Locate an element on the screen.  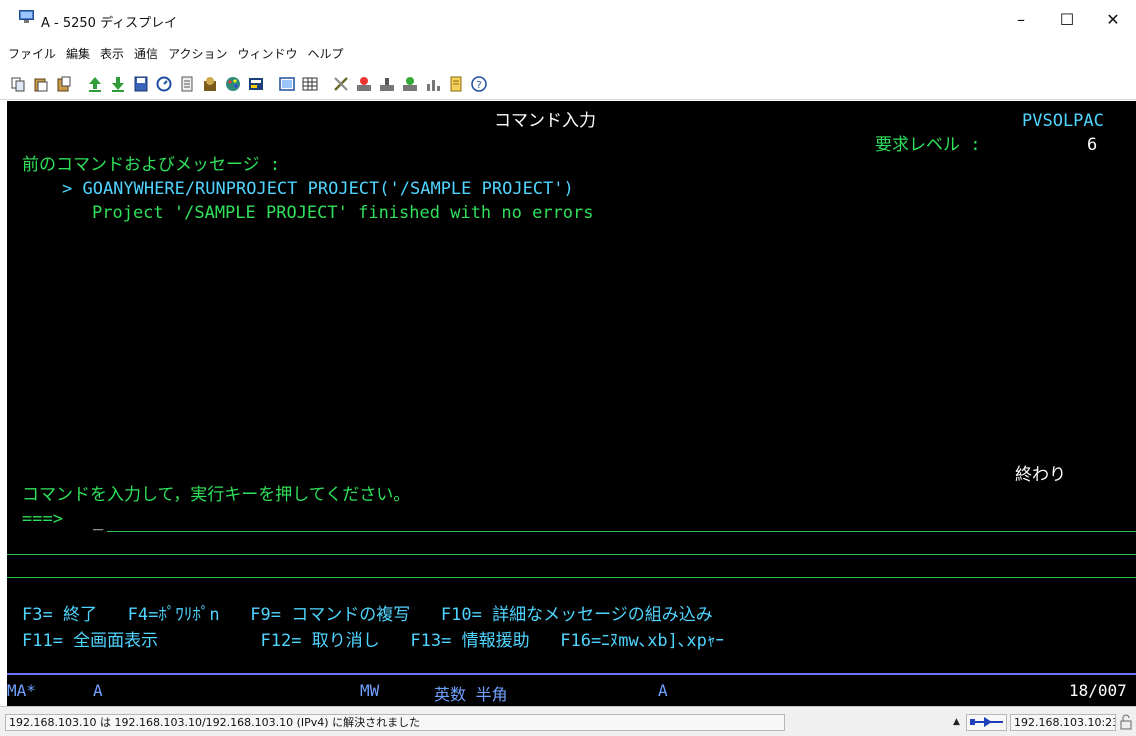
connection-address: 192.168.103.10:23 is located at coordinates (1063, 722).